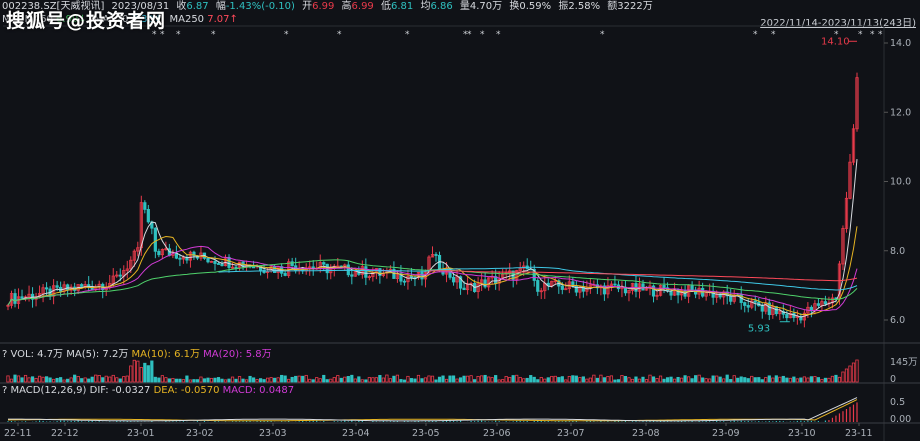 The width and height of the screenshot is (920, 441). I want to click on vol-ma10: MA(10): 6.1万, so click(165, 354).